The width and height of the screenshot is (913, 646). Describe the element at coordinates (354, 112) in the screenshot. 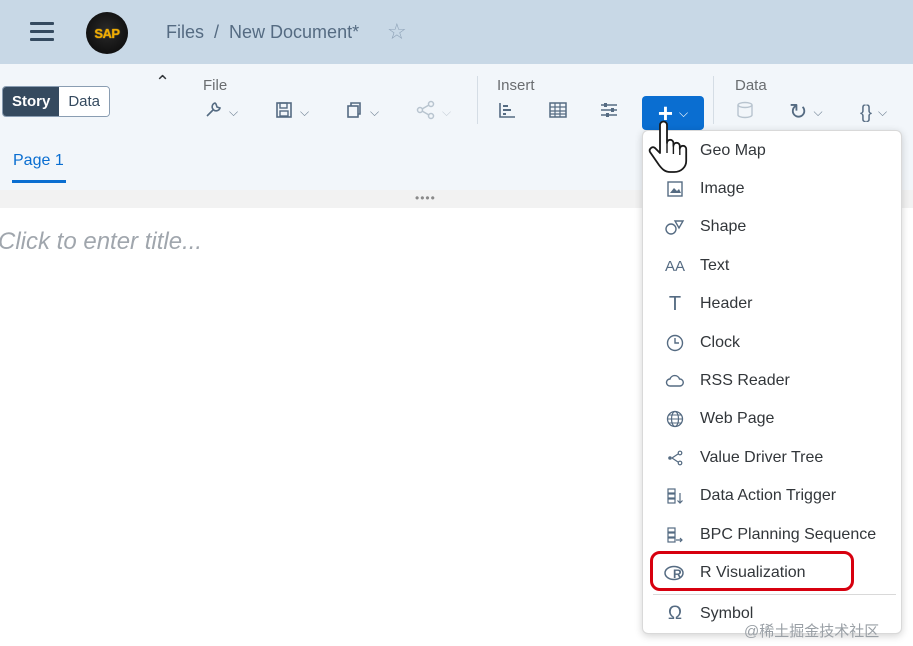

I see `copy-icon` at that location.